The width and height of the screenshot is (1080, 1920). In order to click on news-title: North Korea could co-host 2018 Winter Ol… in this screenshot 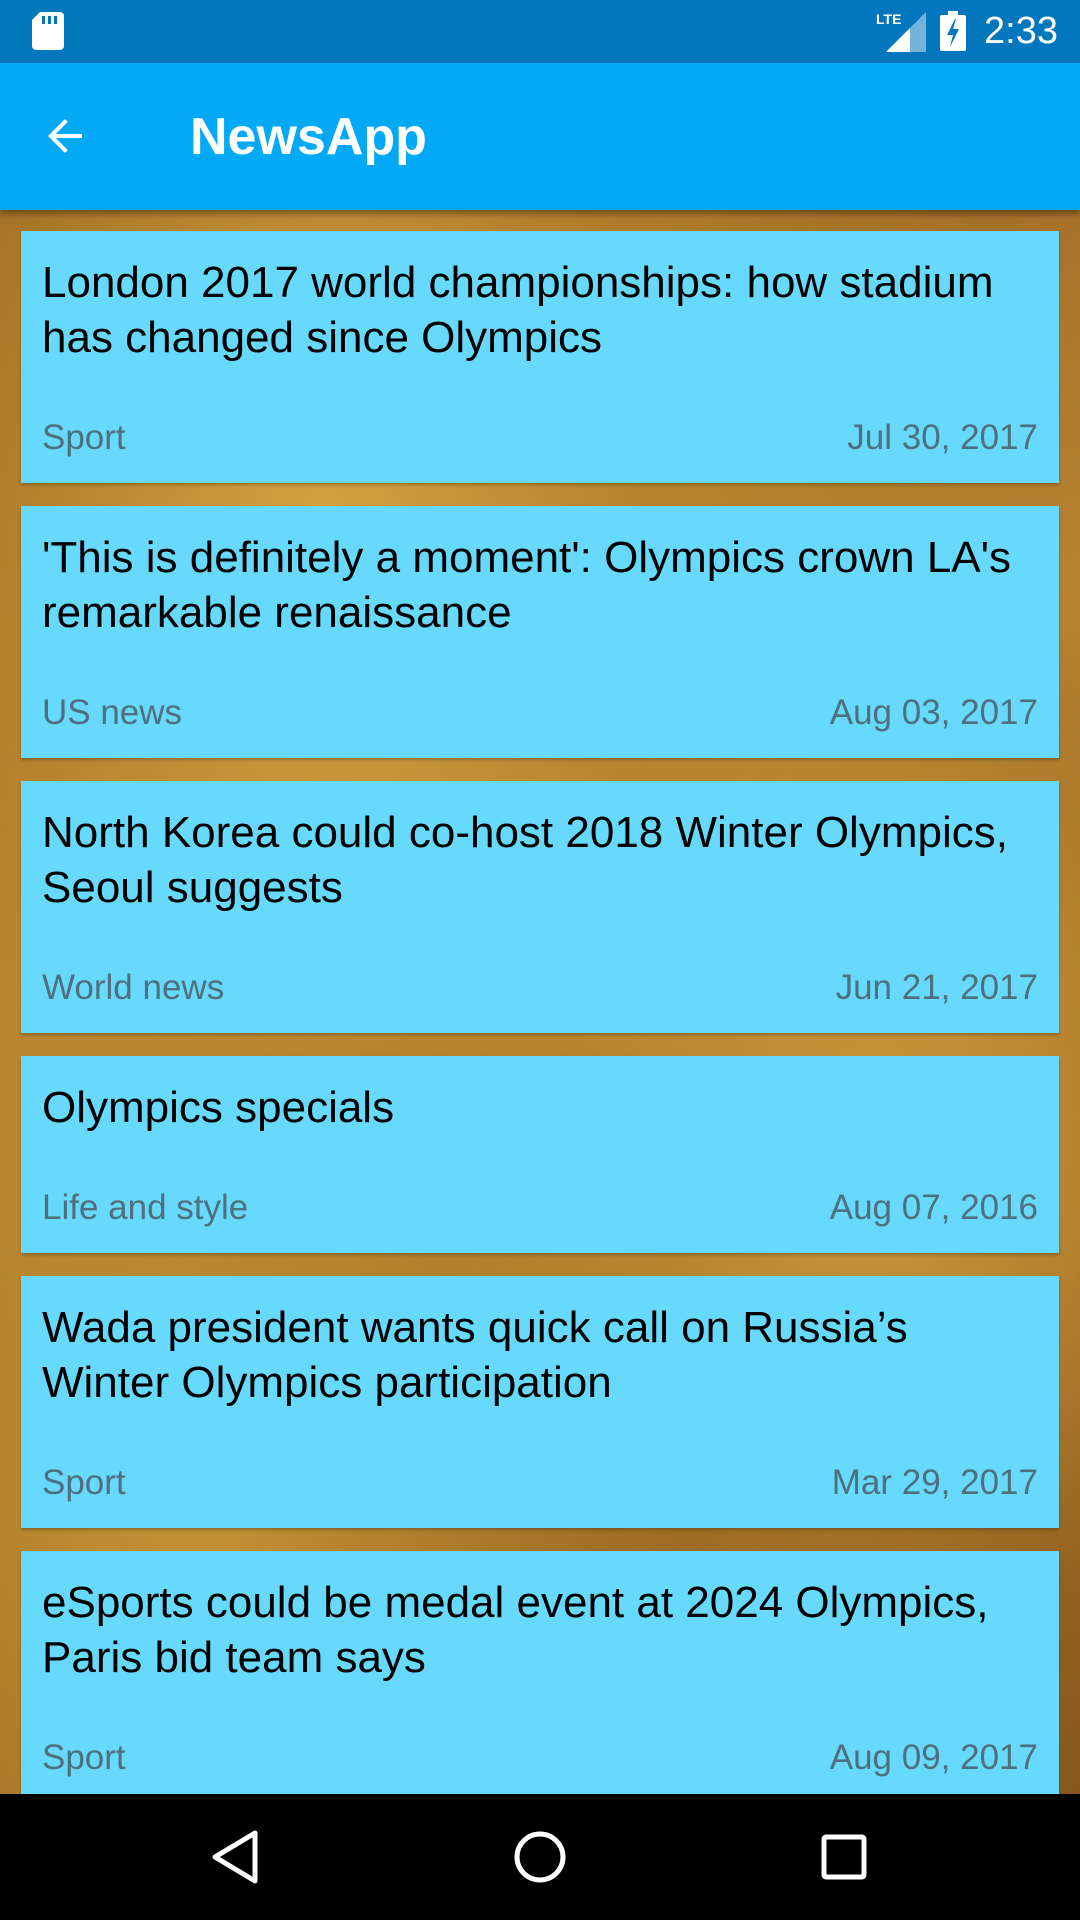, I will do `click(525, 860)`.